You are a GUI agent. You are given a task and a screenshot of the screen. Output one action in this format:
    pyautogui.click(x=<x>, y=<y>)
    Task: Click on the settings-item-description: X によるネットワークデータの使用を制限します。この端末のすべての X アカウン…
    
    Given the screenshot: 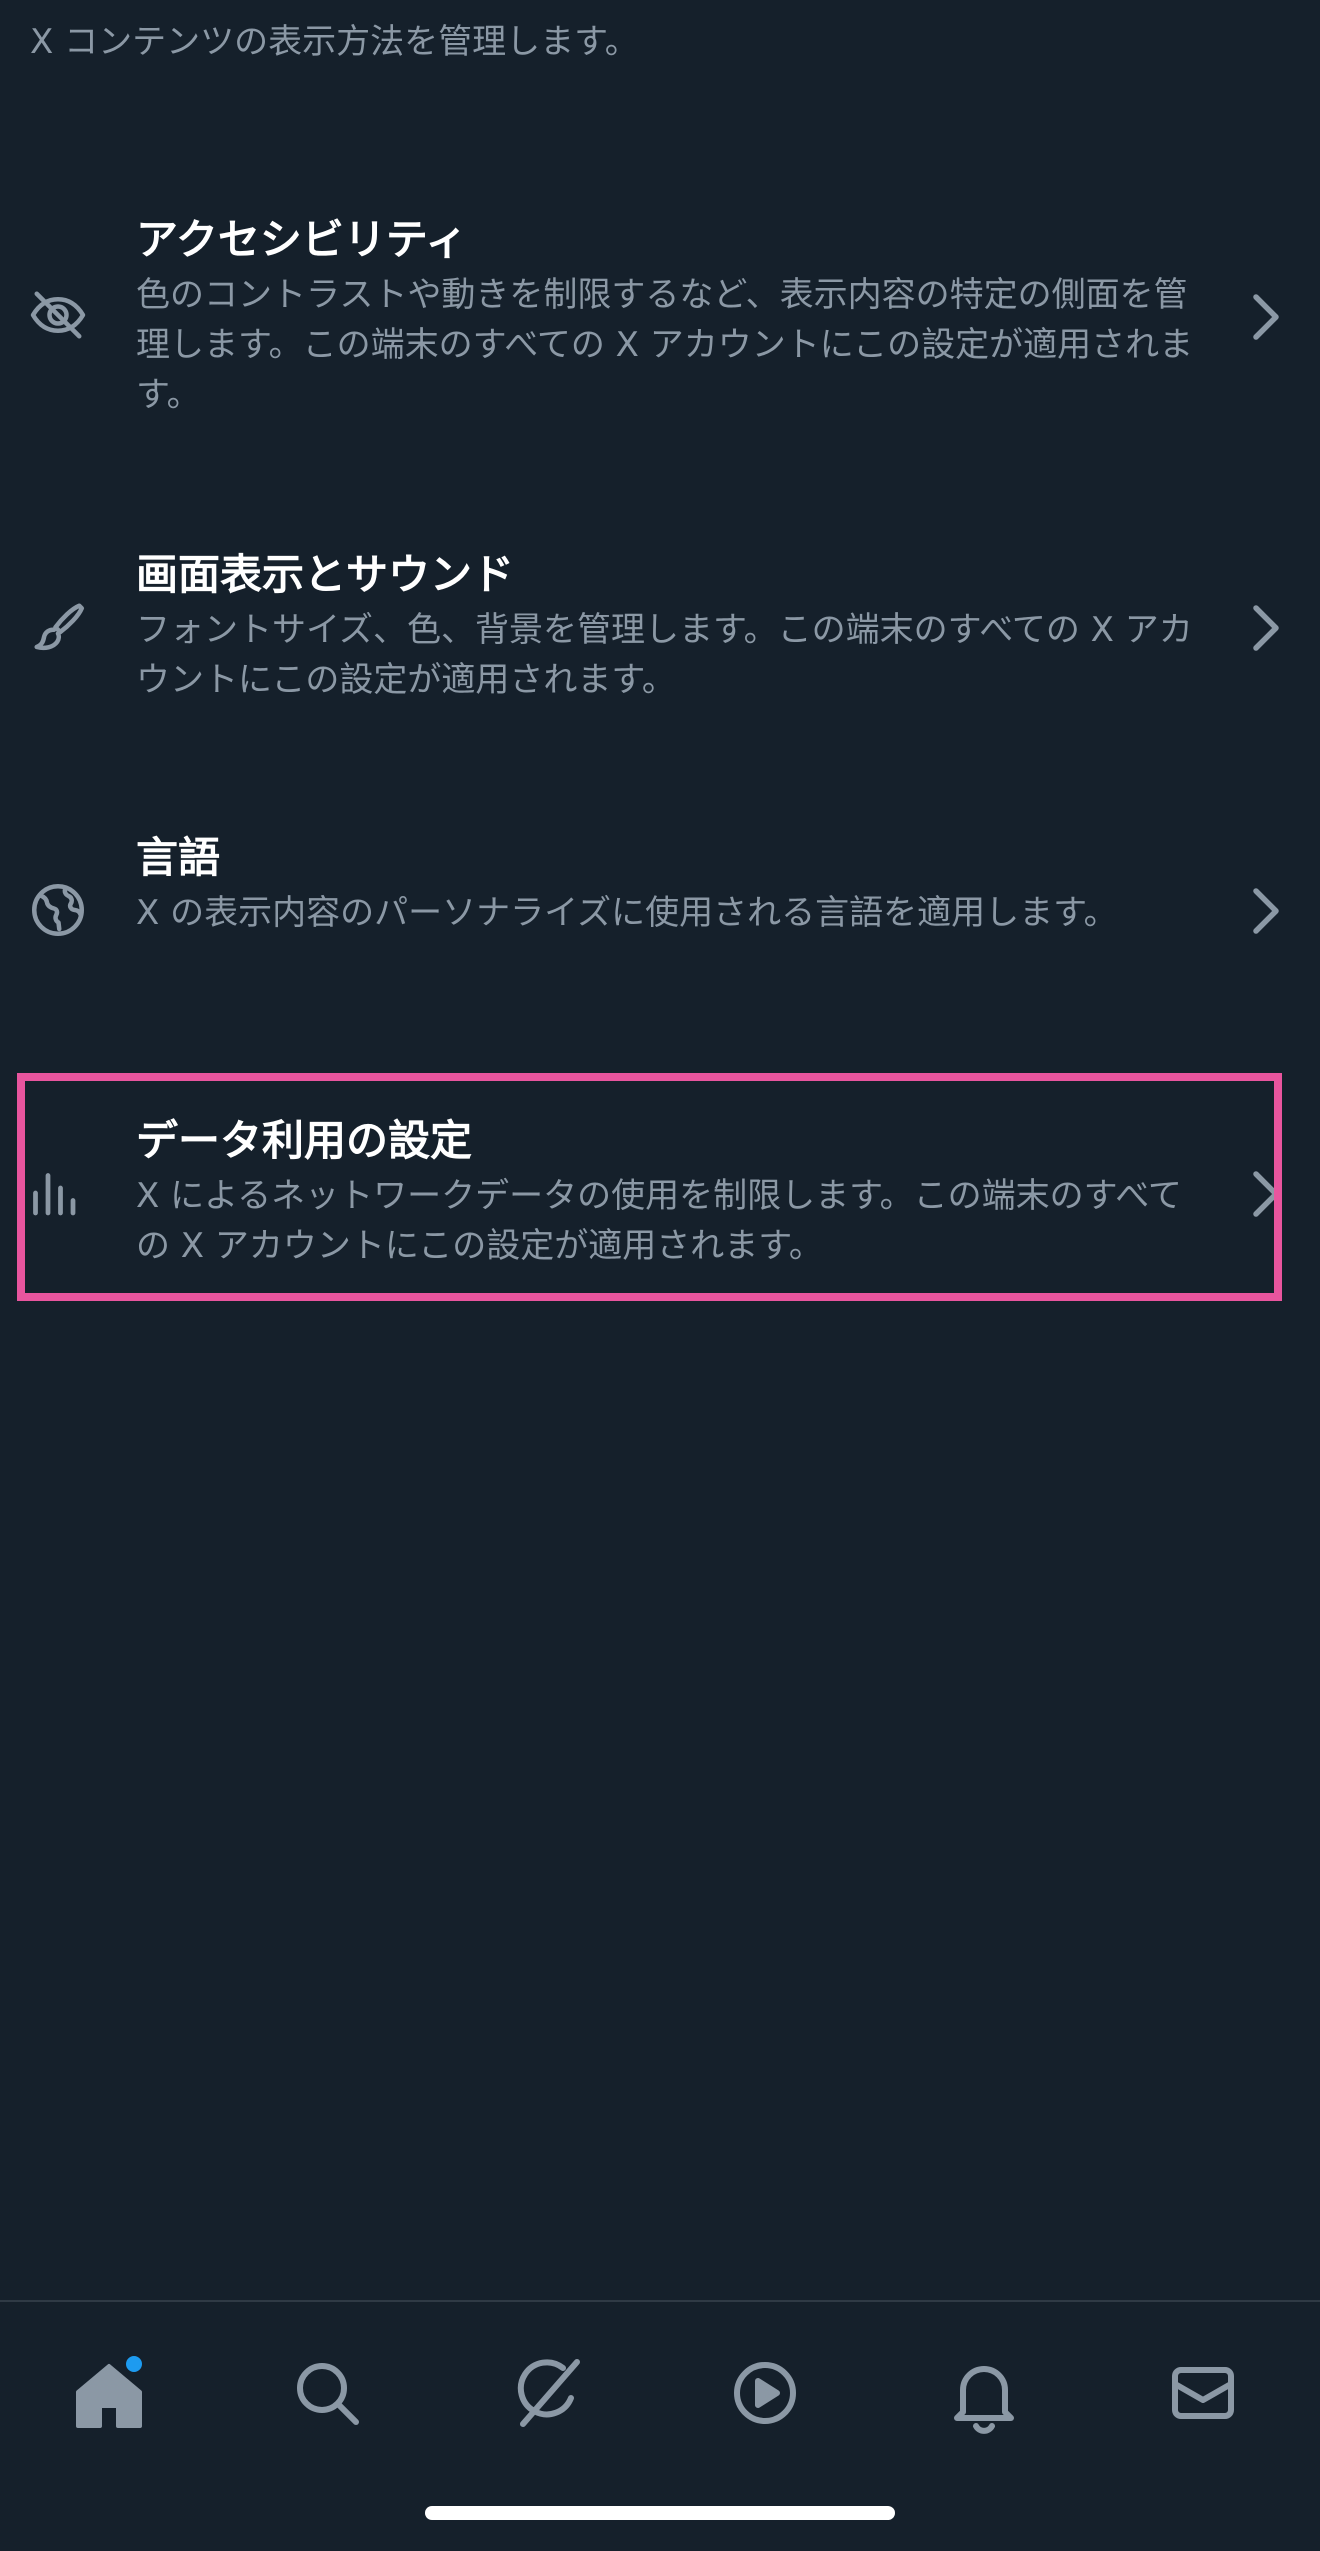 What is the action you would take?
    pyautogui.click(x=659, y=1221)
    